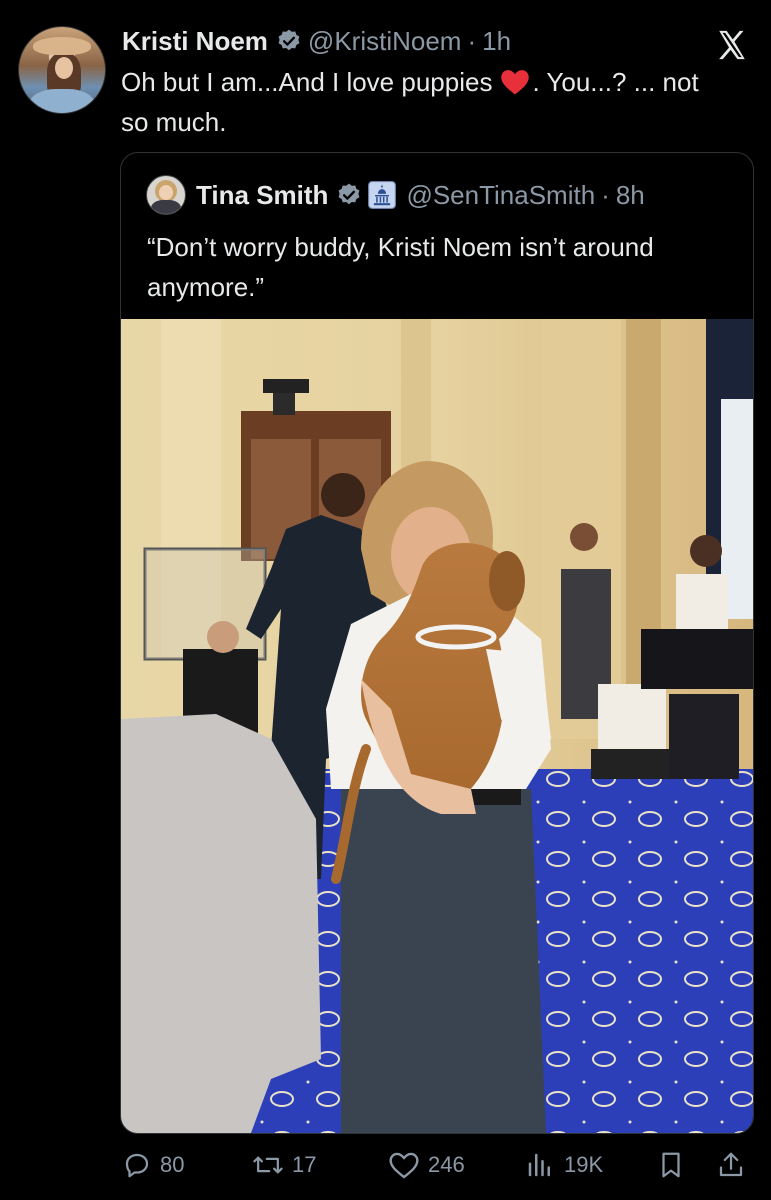 This screenshot has height=1200, width=771. What do you see at coordinates (62, 101) in the screenshot?
I see `avatar-shirt` at bounding box center [62, 101].